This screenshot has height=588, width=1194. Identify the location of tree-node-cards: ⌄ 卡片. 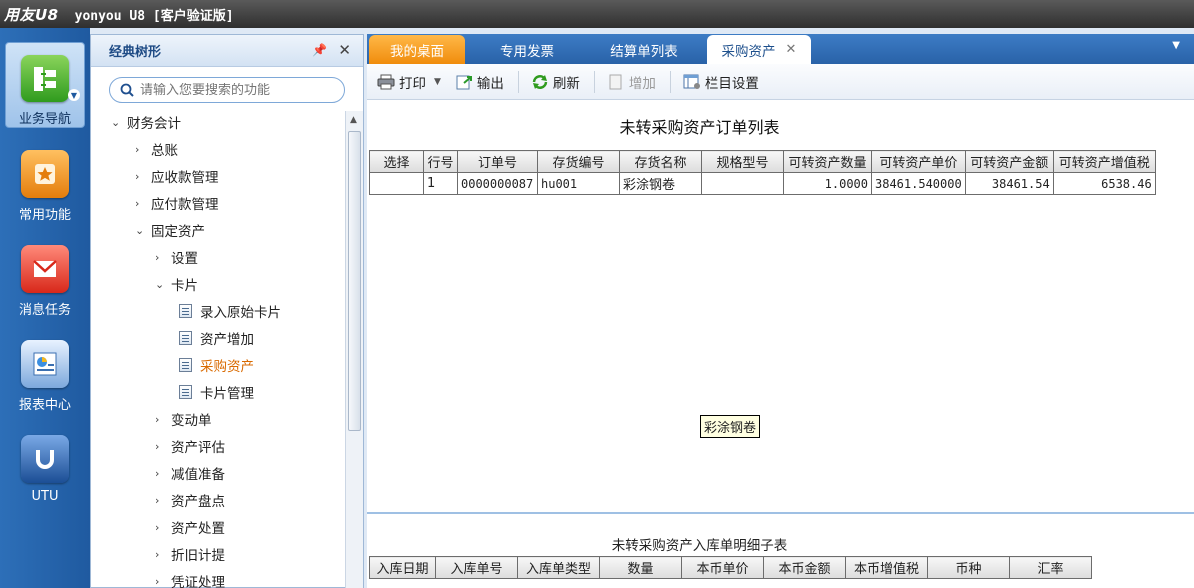
(176, 284).